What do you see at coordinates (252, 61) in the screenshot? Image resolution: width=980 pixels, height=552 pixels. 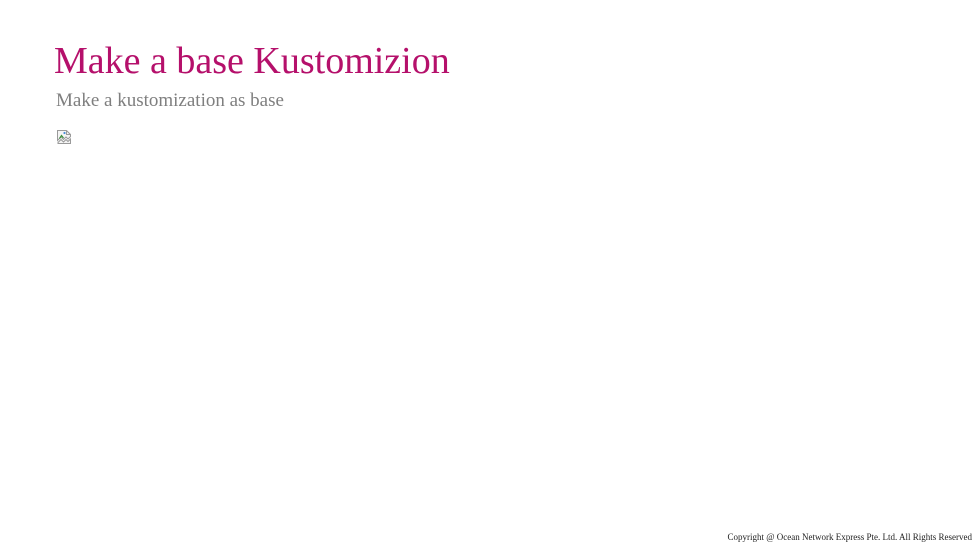 I see `slide-title: Make a base Kustomizion` at bounding box center [252, 61].